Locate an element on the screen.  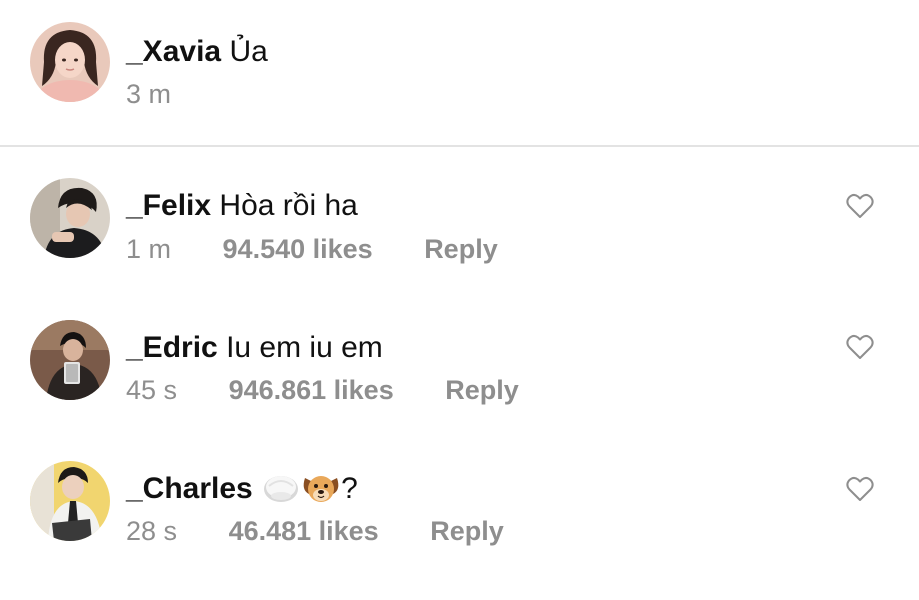
rice-ball-emoji is located at coordinates (281, 492).